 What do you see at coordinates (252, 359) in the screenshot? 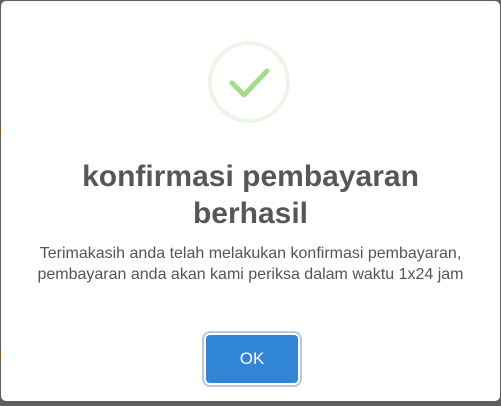
I see `ok-button: OK` at bounding box center [252, 359].